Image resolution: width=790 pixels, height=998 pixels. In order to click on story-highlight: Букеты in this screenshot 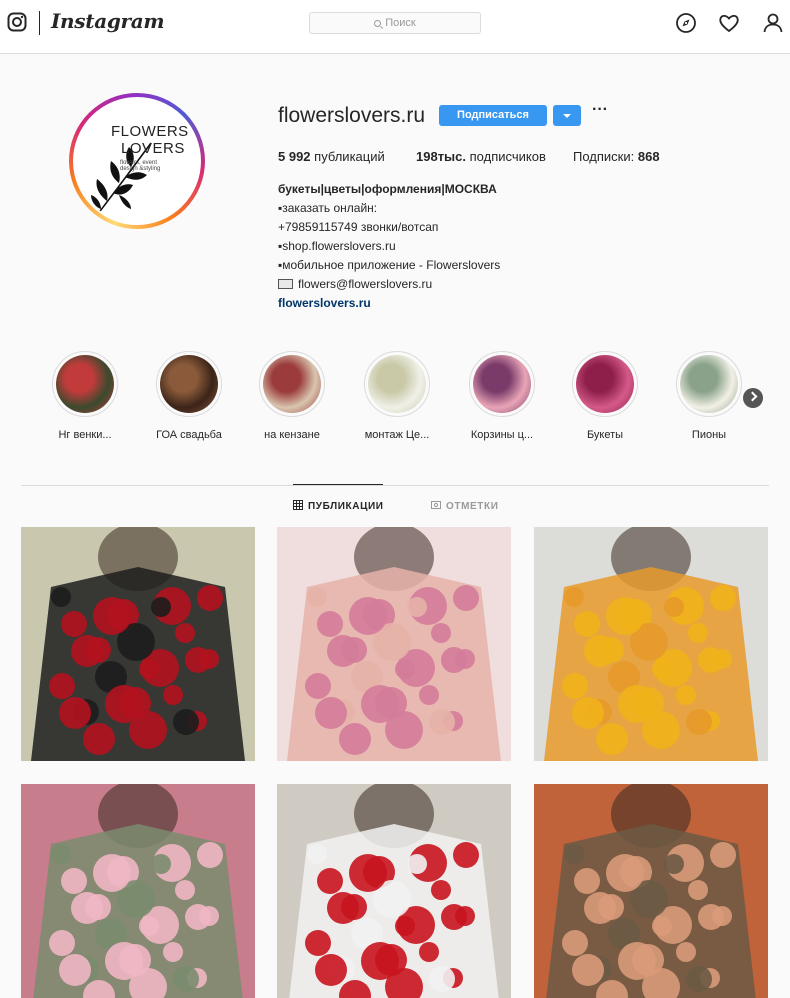, I will do `click(605, 396)`.